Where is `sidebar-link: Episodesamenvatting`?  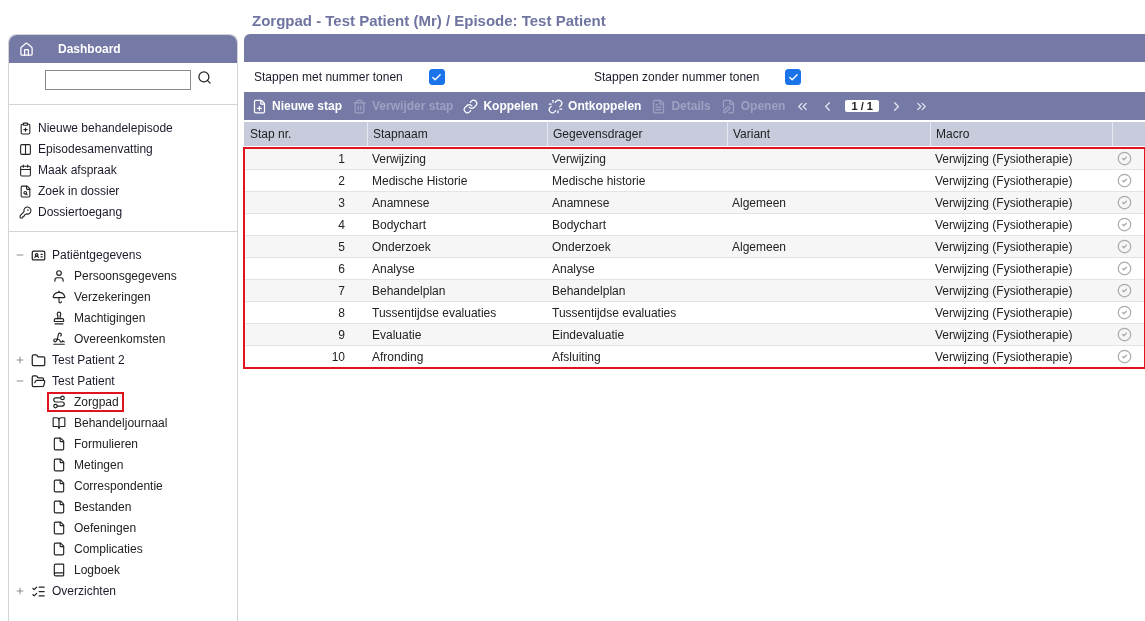
sidebar-link: Episodesamenvatting is located at coordinates (95, 149).